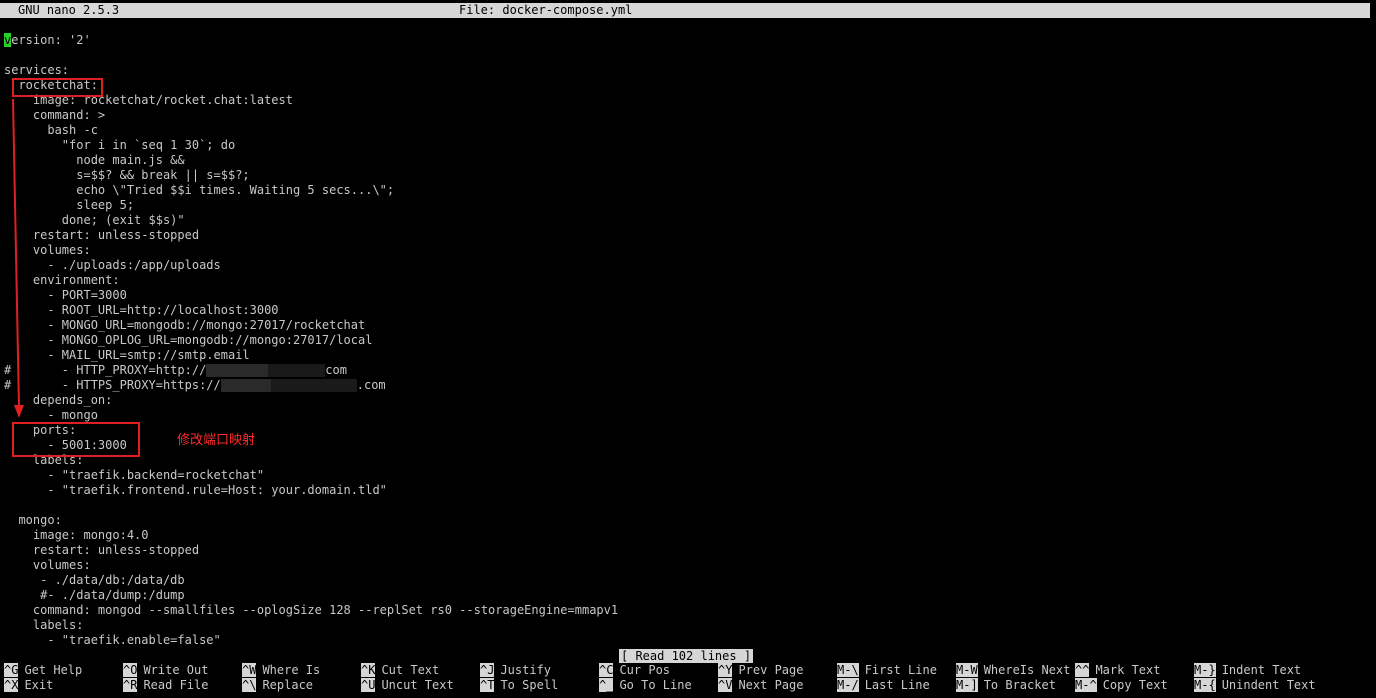 This screenshot has height=698, width=1376. I want to click on nano-title-bar: GNU nano 2.5.3 File: docker-compose.yml, so click(685, 10).